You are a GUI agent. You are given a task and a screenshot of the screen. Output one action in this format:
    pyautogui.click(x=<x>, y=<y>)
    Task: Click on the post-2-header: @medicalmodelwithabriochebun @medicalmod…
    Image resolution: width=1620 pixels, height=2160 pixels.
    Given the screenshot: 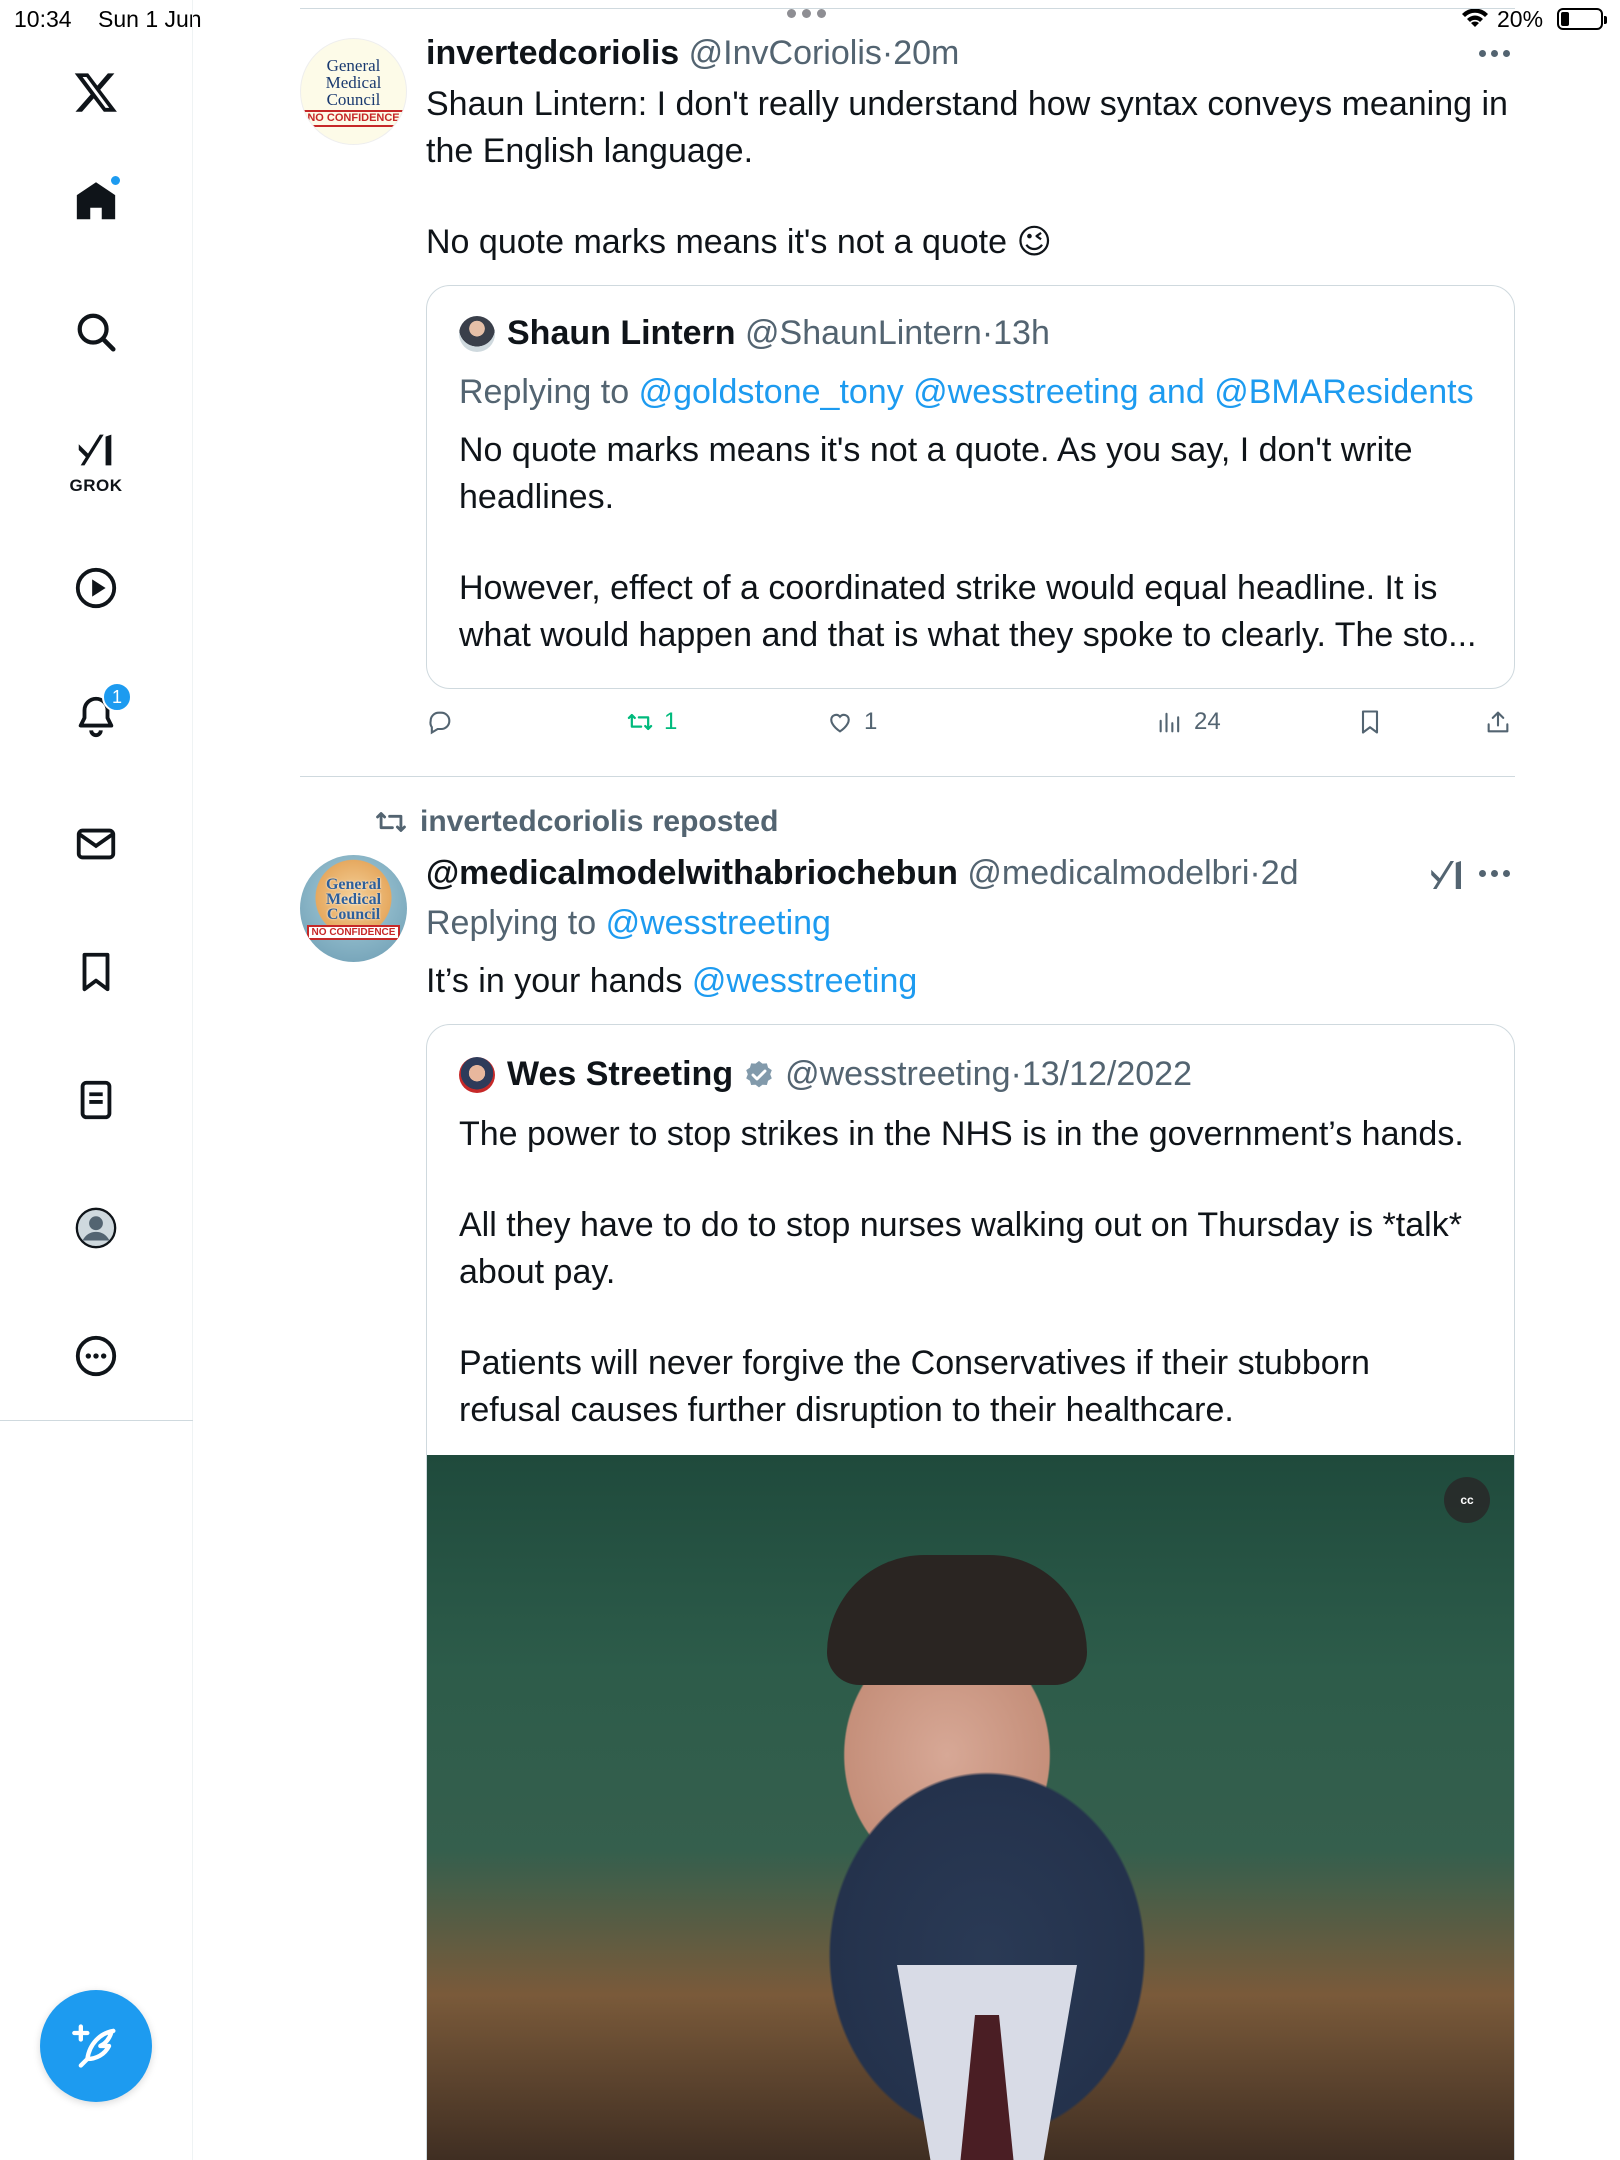 What is the action you would take?
    pyautogui.click(x=862, y=873)
    